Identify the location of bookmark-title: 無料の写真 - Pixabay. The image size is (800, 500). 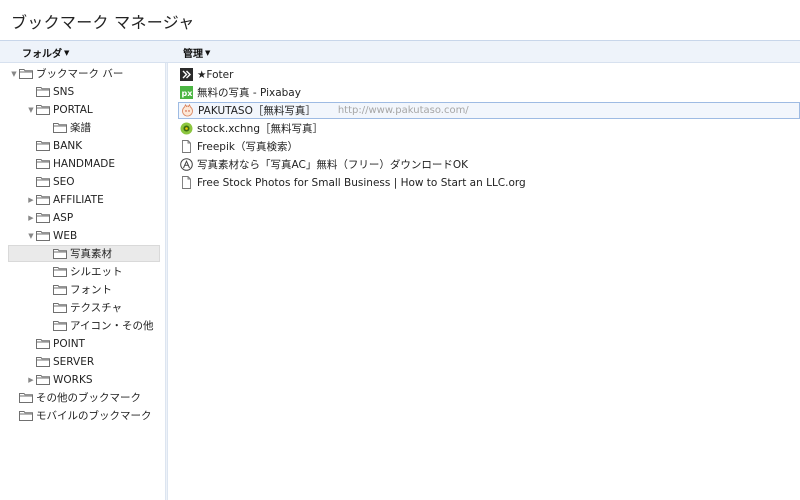
(249, 93).